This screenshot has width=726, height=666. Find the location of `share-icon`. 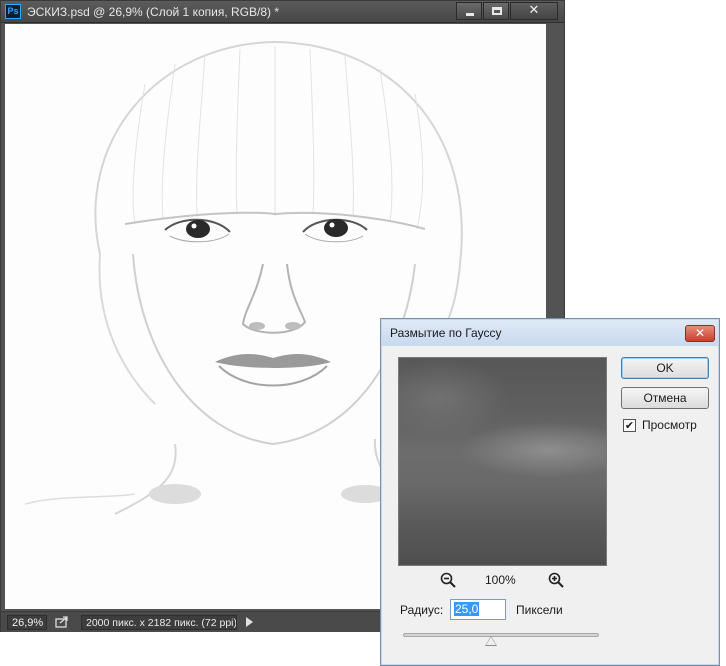

share-icon is located at coordinates (62, 621).